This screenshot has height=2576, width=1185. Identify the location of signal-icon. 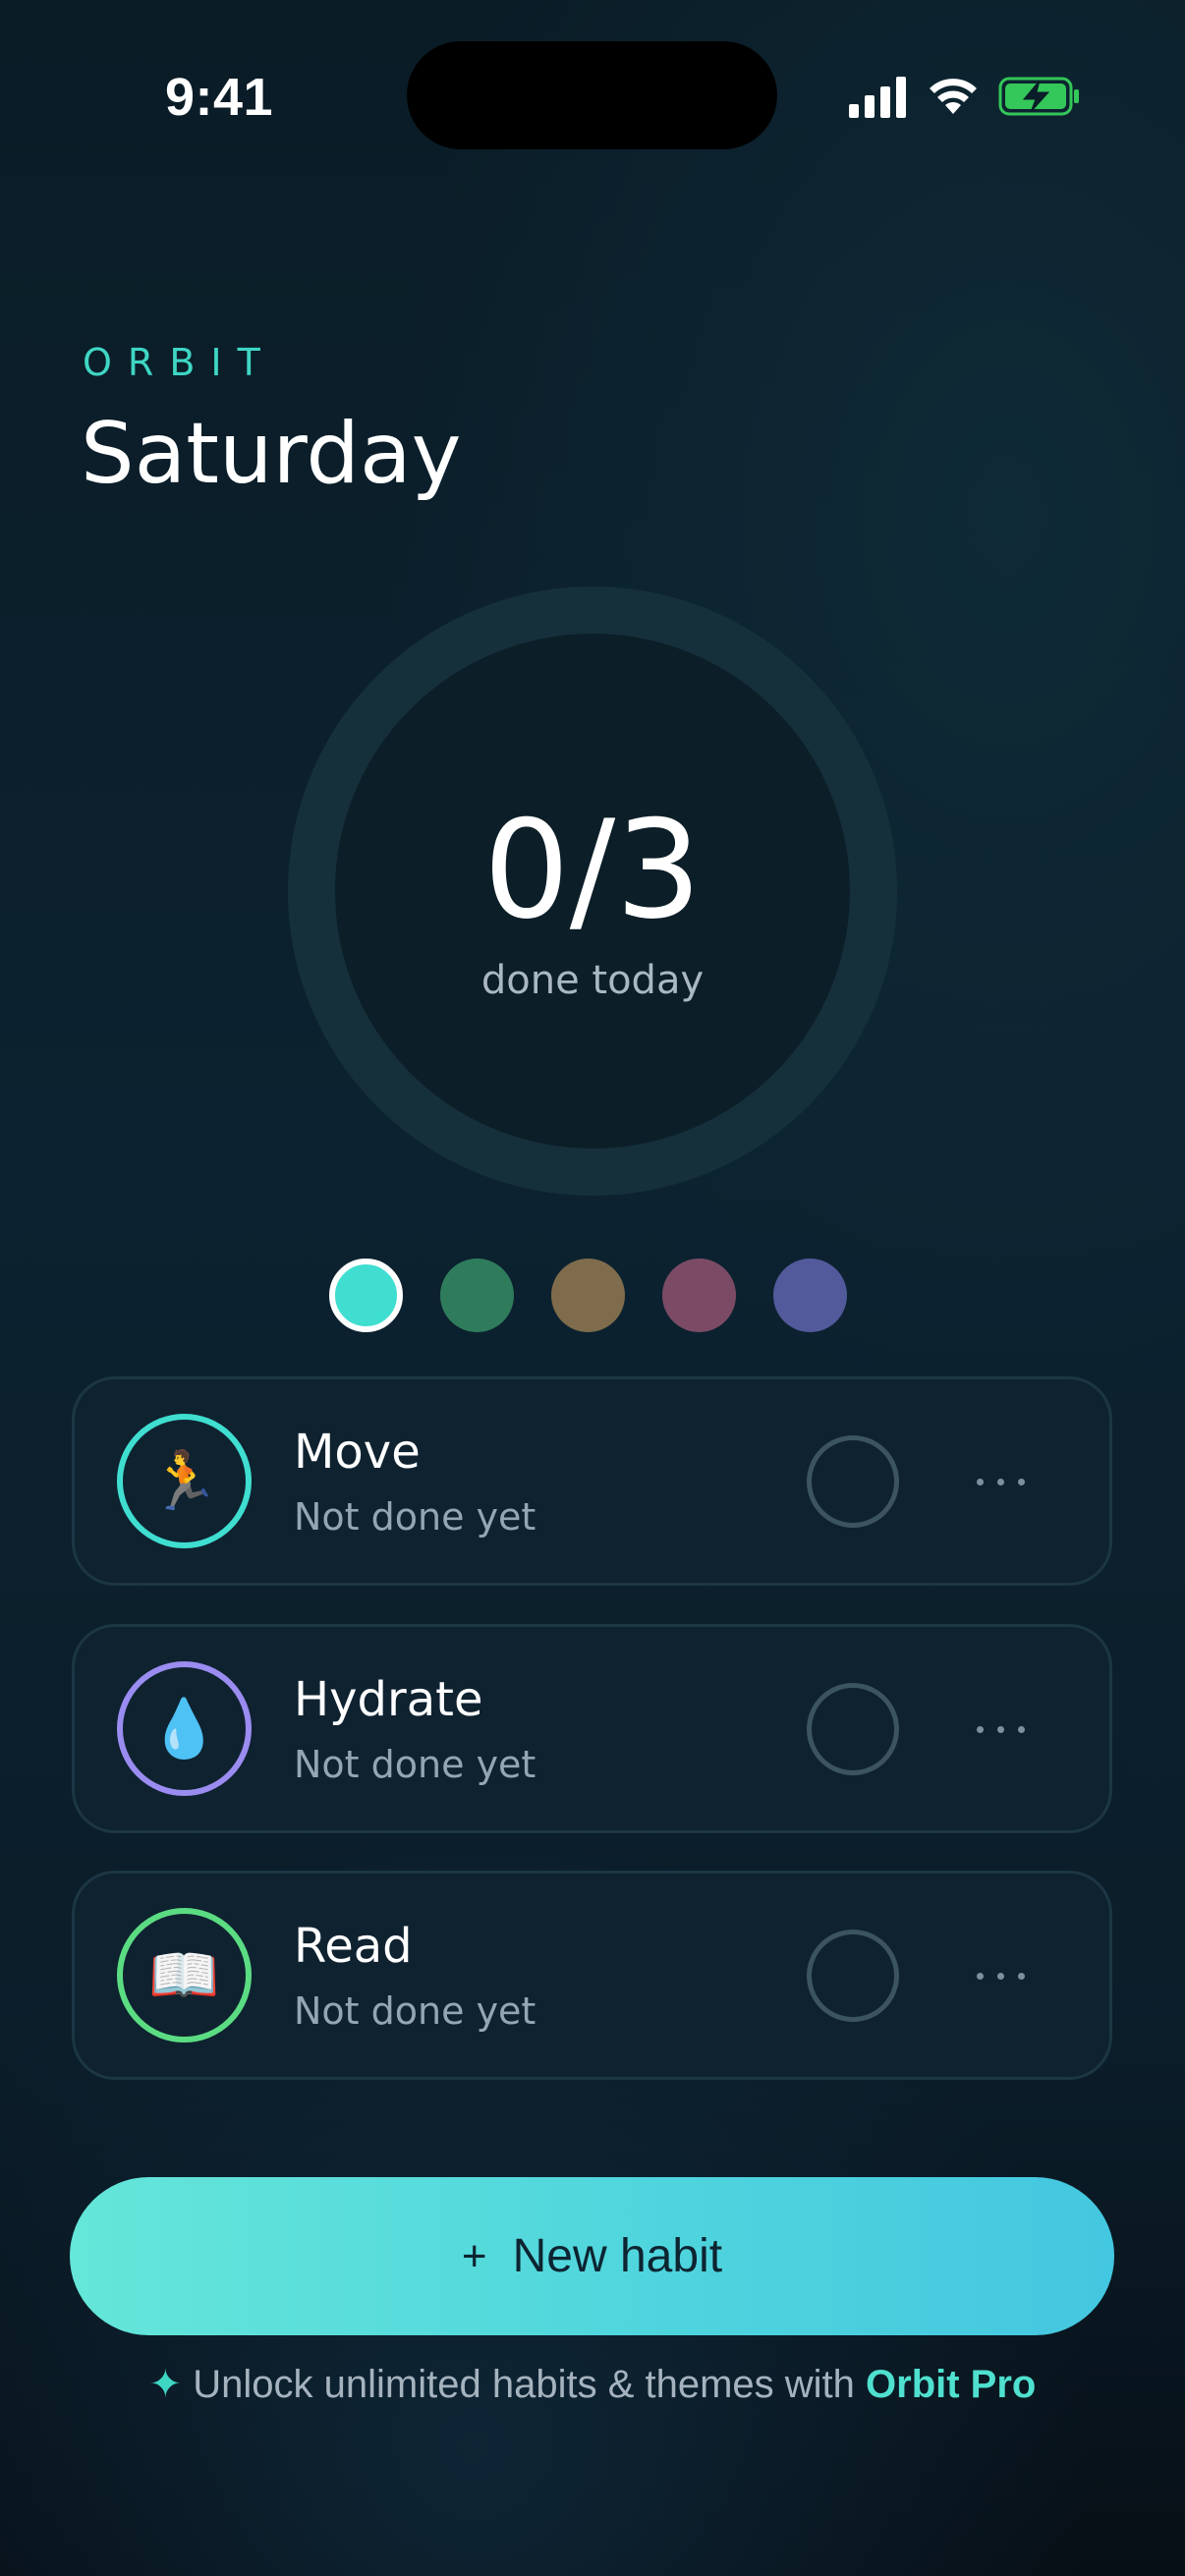
(878, 97).